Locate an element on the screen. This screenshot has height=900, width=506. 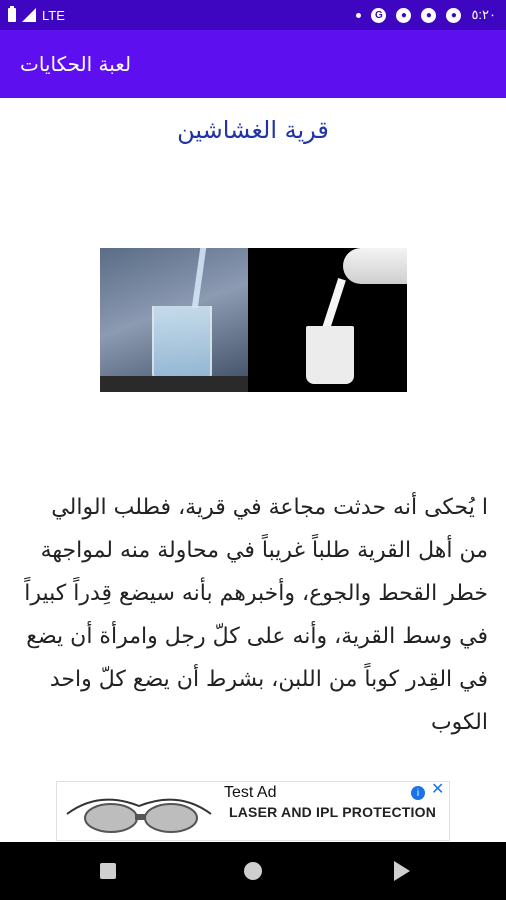
ad-banner: Test Ad LASER AND IPL PROTECTION i ✕ is located at coordinates (253, 811).